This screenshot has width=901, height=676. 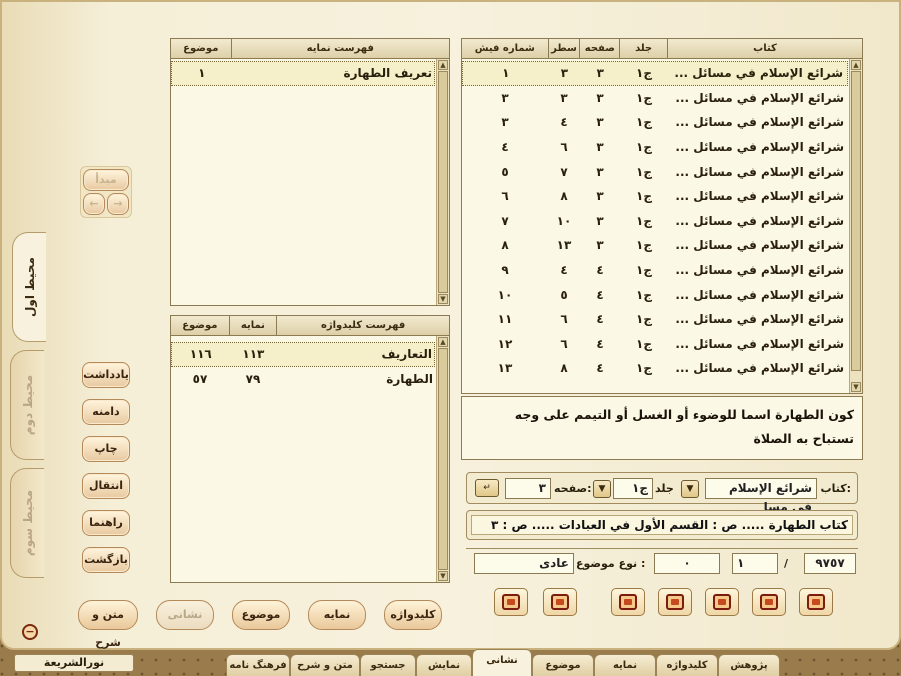 What do you see at coordinates (94, 204) in the screenshot?
I see `prev-arrow-icon: ←` at bounding box center [94, 204].